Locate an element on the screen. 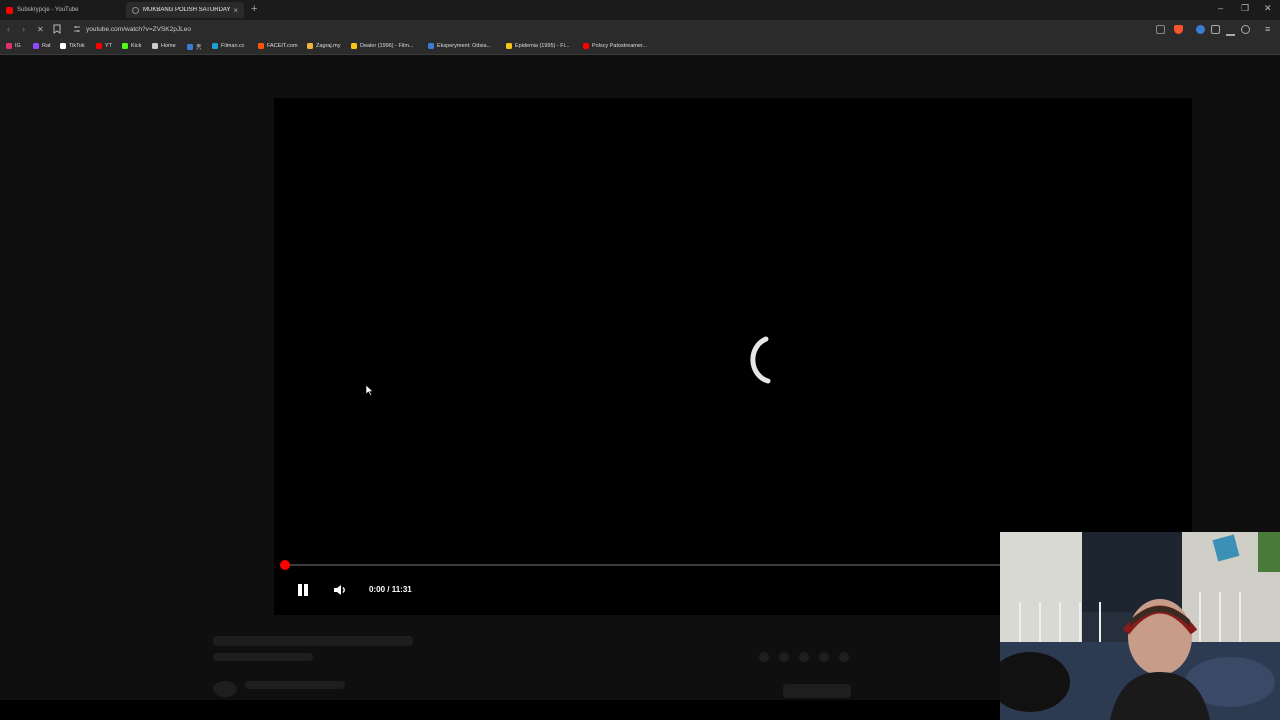 The height and width of the screenshot is (720, 1280). bookmark-zagraj: Zagraj.my is located at coordinates (323, 46).